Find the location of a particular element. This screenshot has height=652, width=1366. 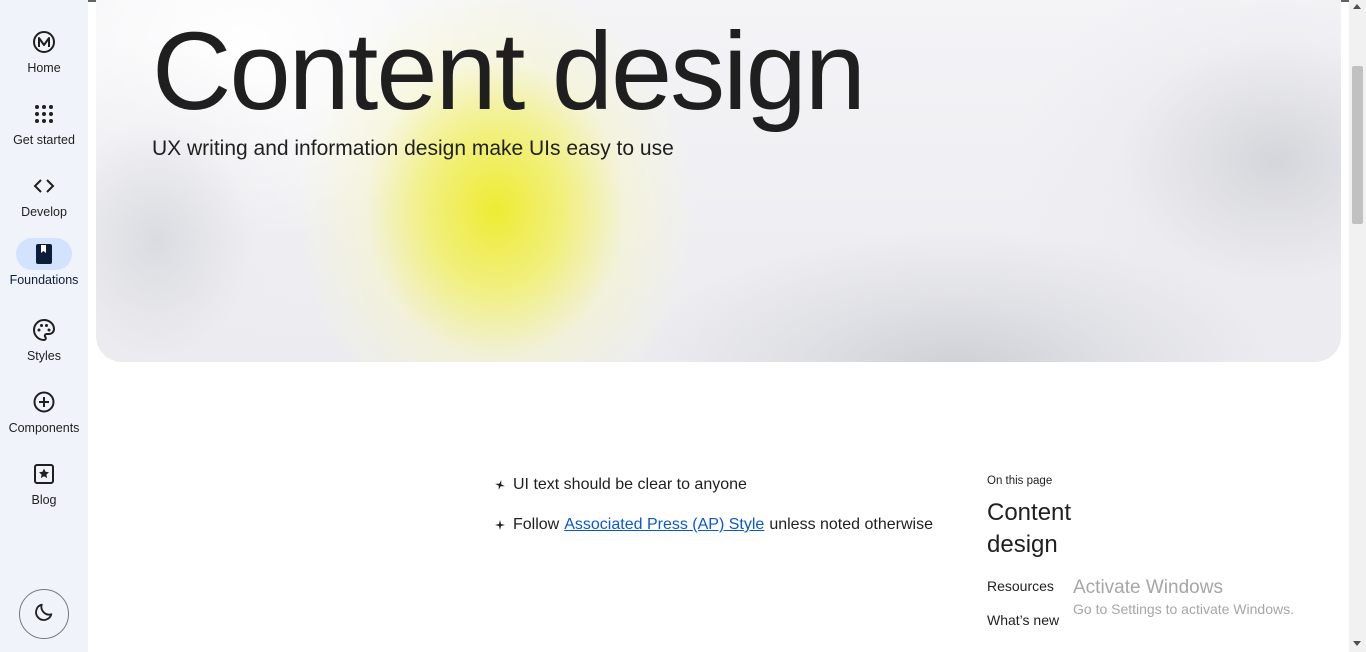

page-scrollbar is located at coordinates (1357, 326).